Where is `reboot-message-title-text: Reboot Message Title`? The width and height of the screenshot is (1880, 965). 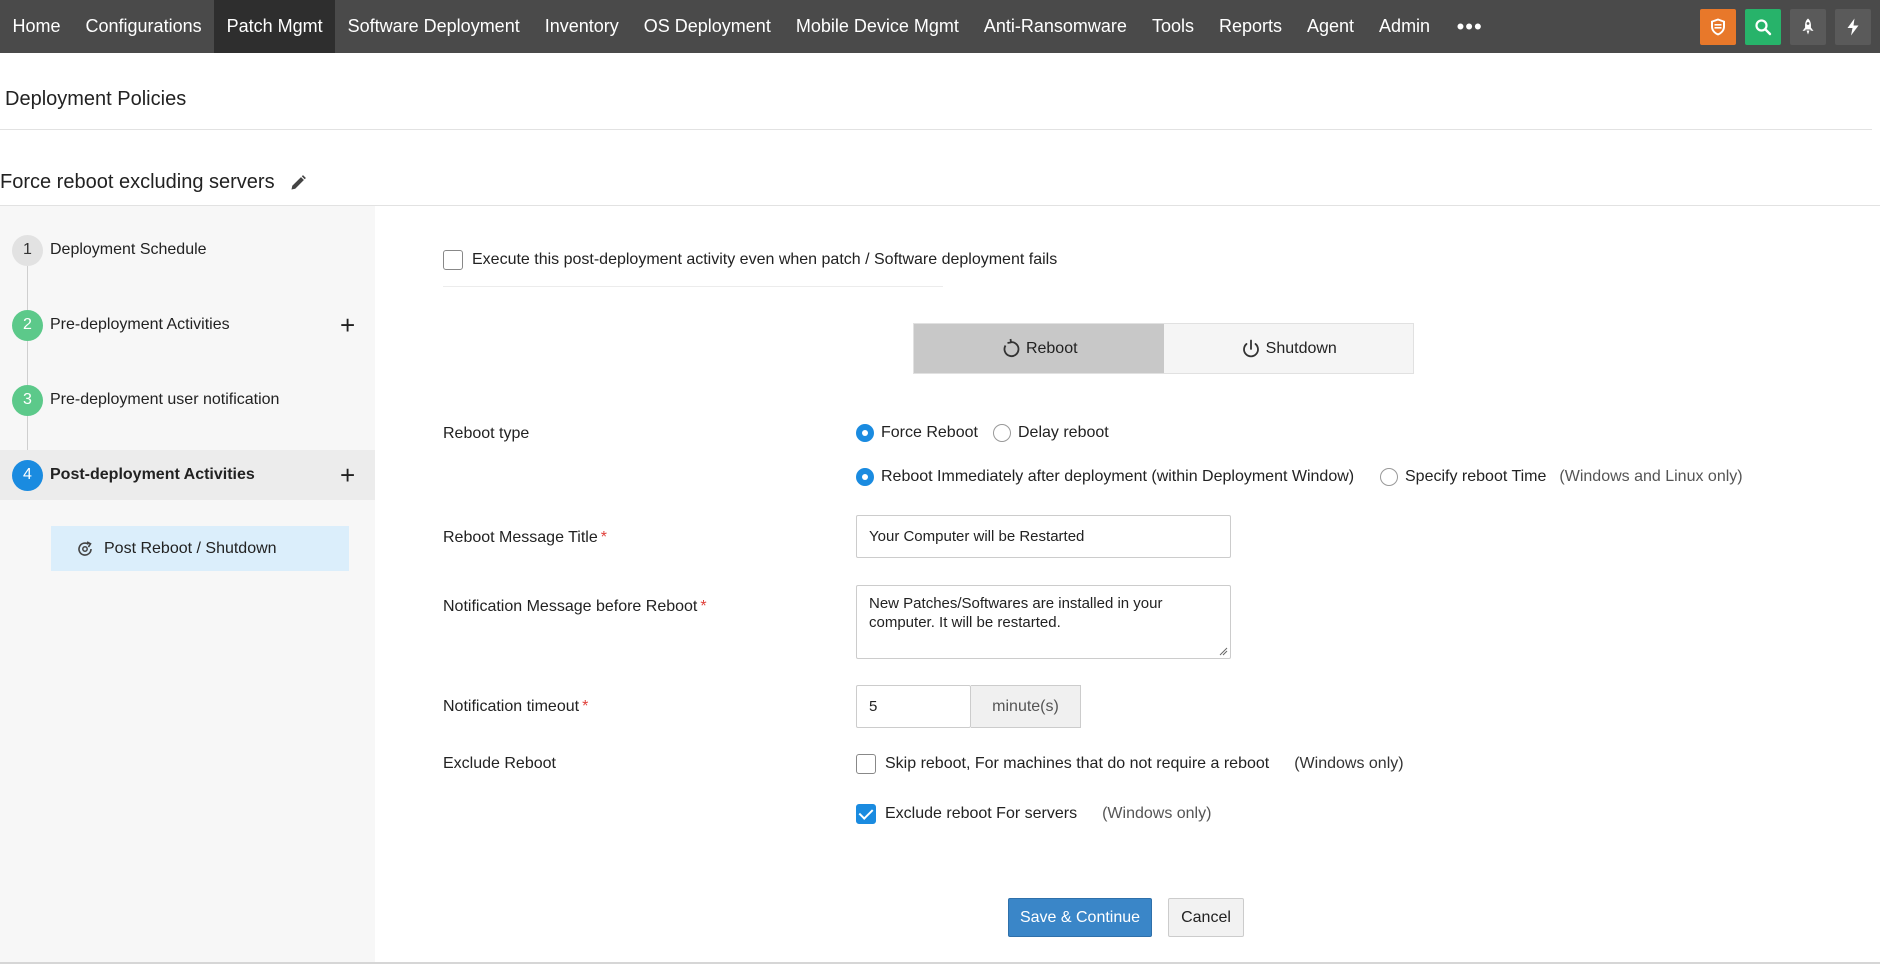 reboot-message-title-text: Reboot Message Title is located at coordinates (520, 537).